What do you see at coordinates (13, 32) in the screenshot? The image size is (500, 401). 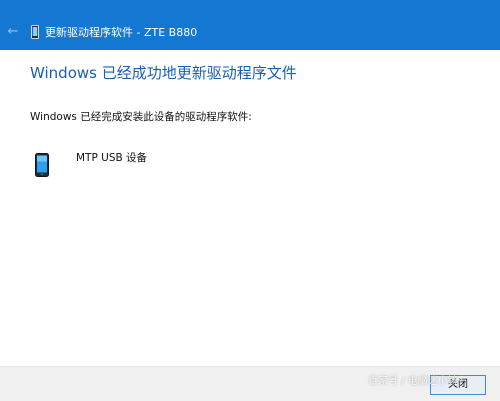 I see `back-arrow-icon: ←` at bounding box center [13, 32].